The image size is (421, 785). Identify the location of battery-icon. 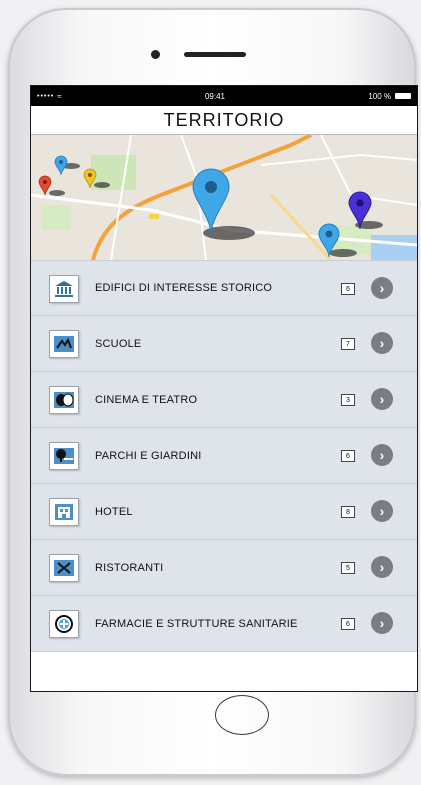
(403, 96).